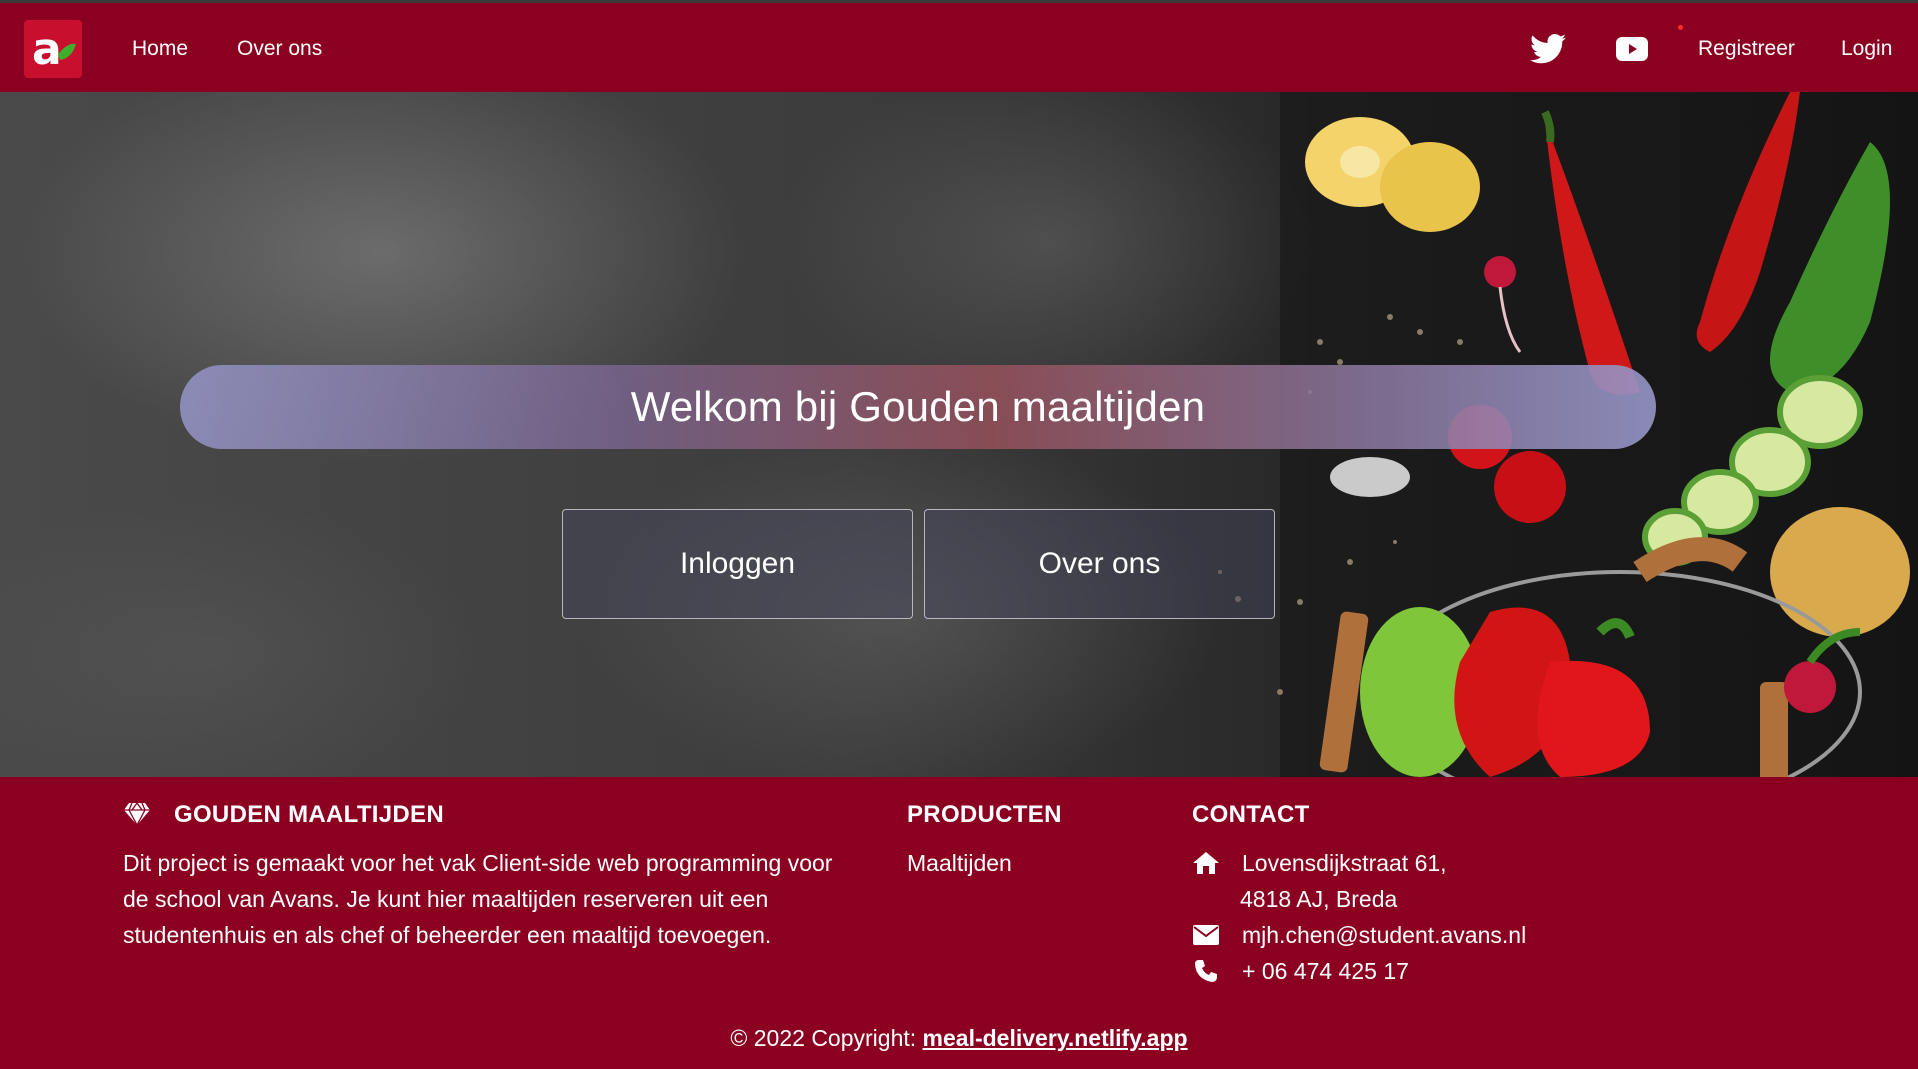 This screenshot has height=1069, width=1918. What do you see at coordinates (1384, 935) in the screenshot?
I see `contact-email: mjh.chen@student.avans.nl` at bounding box center [1384, 935].